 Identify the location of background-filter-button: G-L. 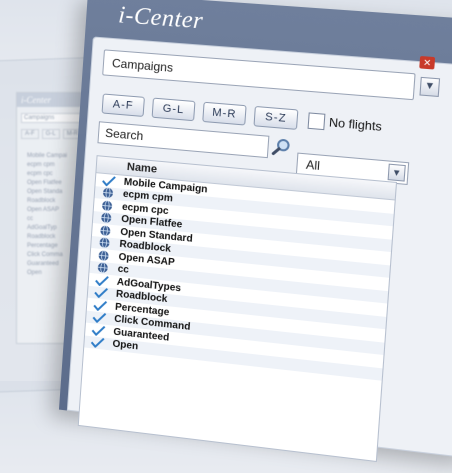
(50, 134).